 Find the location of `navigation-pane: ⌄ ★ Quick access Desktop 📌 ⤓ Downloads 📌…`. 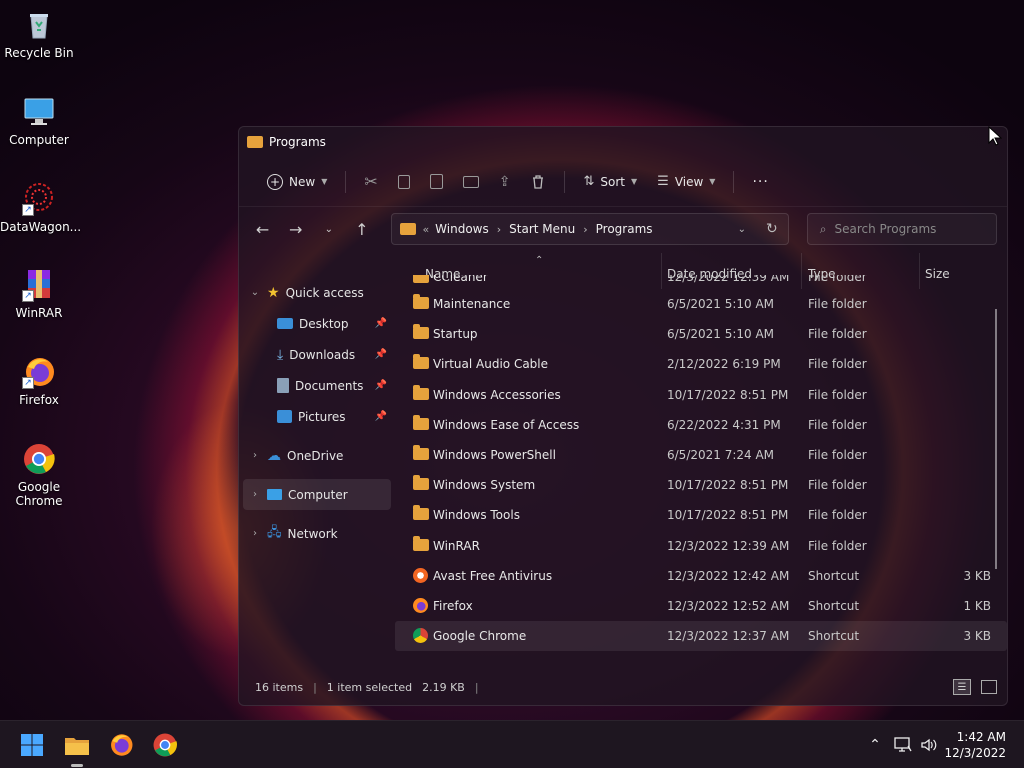

navigation-pane: ⌄ ★ Quick access Desktop 📌 ⤓ Downloads 📌… is located at coordinates (317, 461).